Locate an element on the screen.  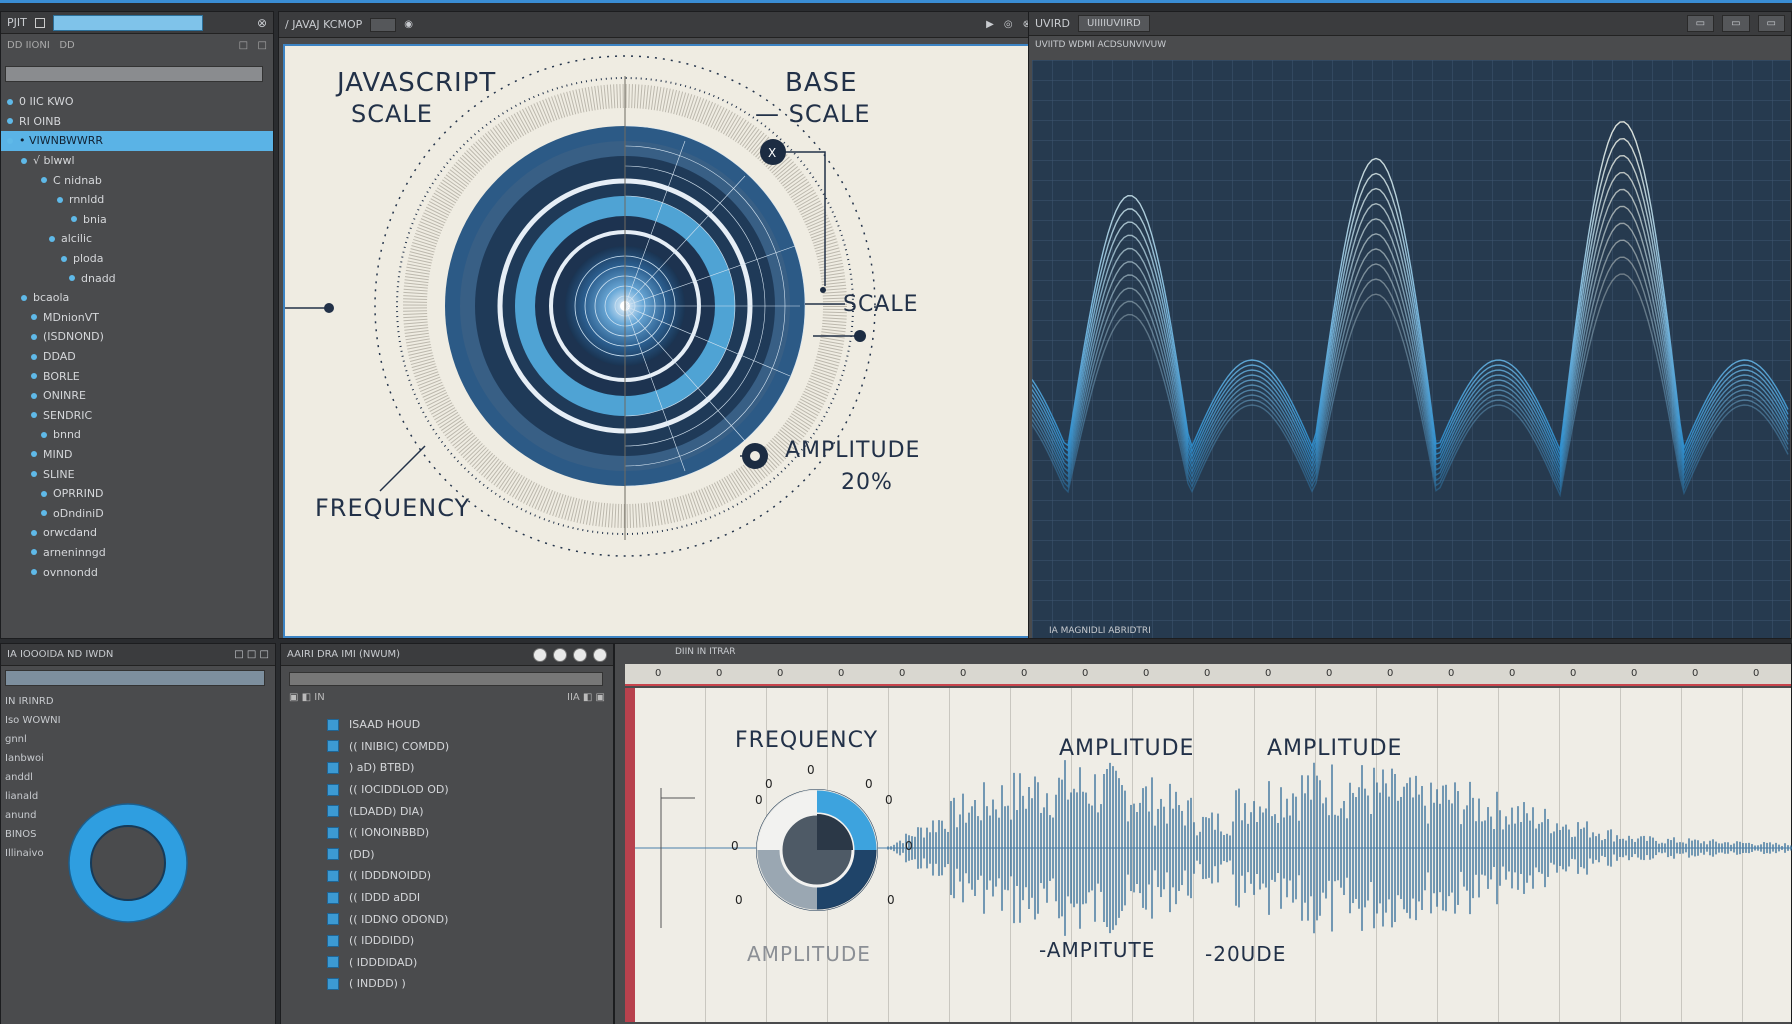
timeline-ruler: 0 0 0 0 0 0 0 0 0 0 0 0 0 0 0 0 0 0 0 is located at coordinates (1208, 675).